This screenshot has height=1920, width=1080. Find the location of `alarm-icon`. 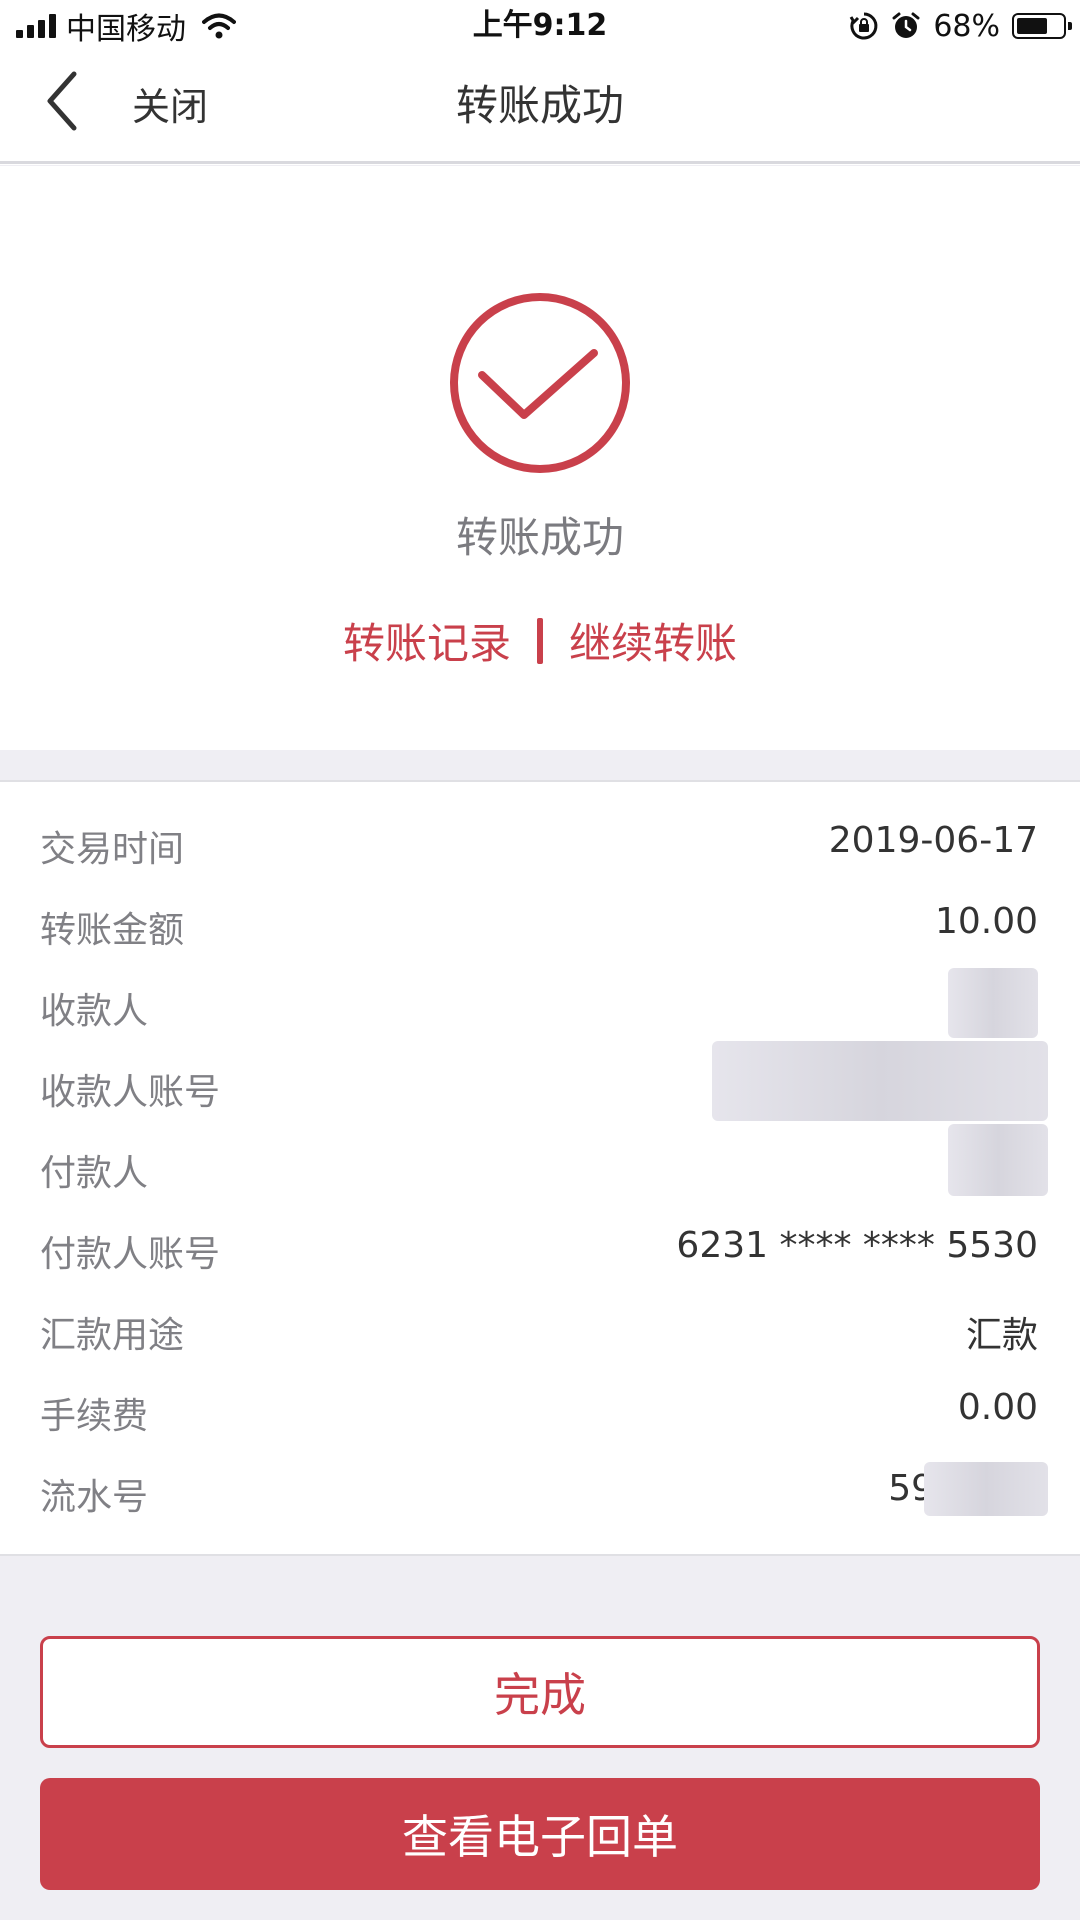

alarm-icon is located at coordinates (906, 25).